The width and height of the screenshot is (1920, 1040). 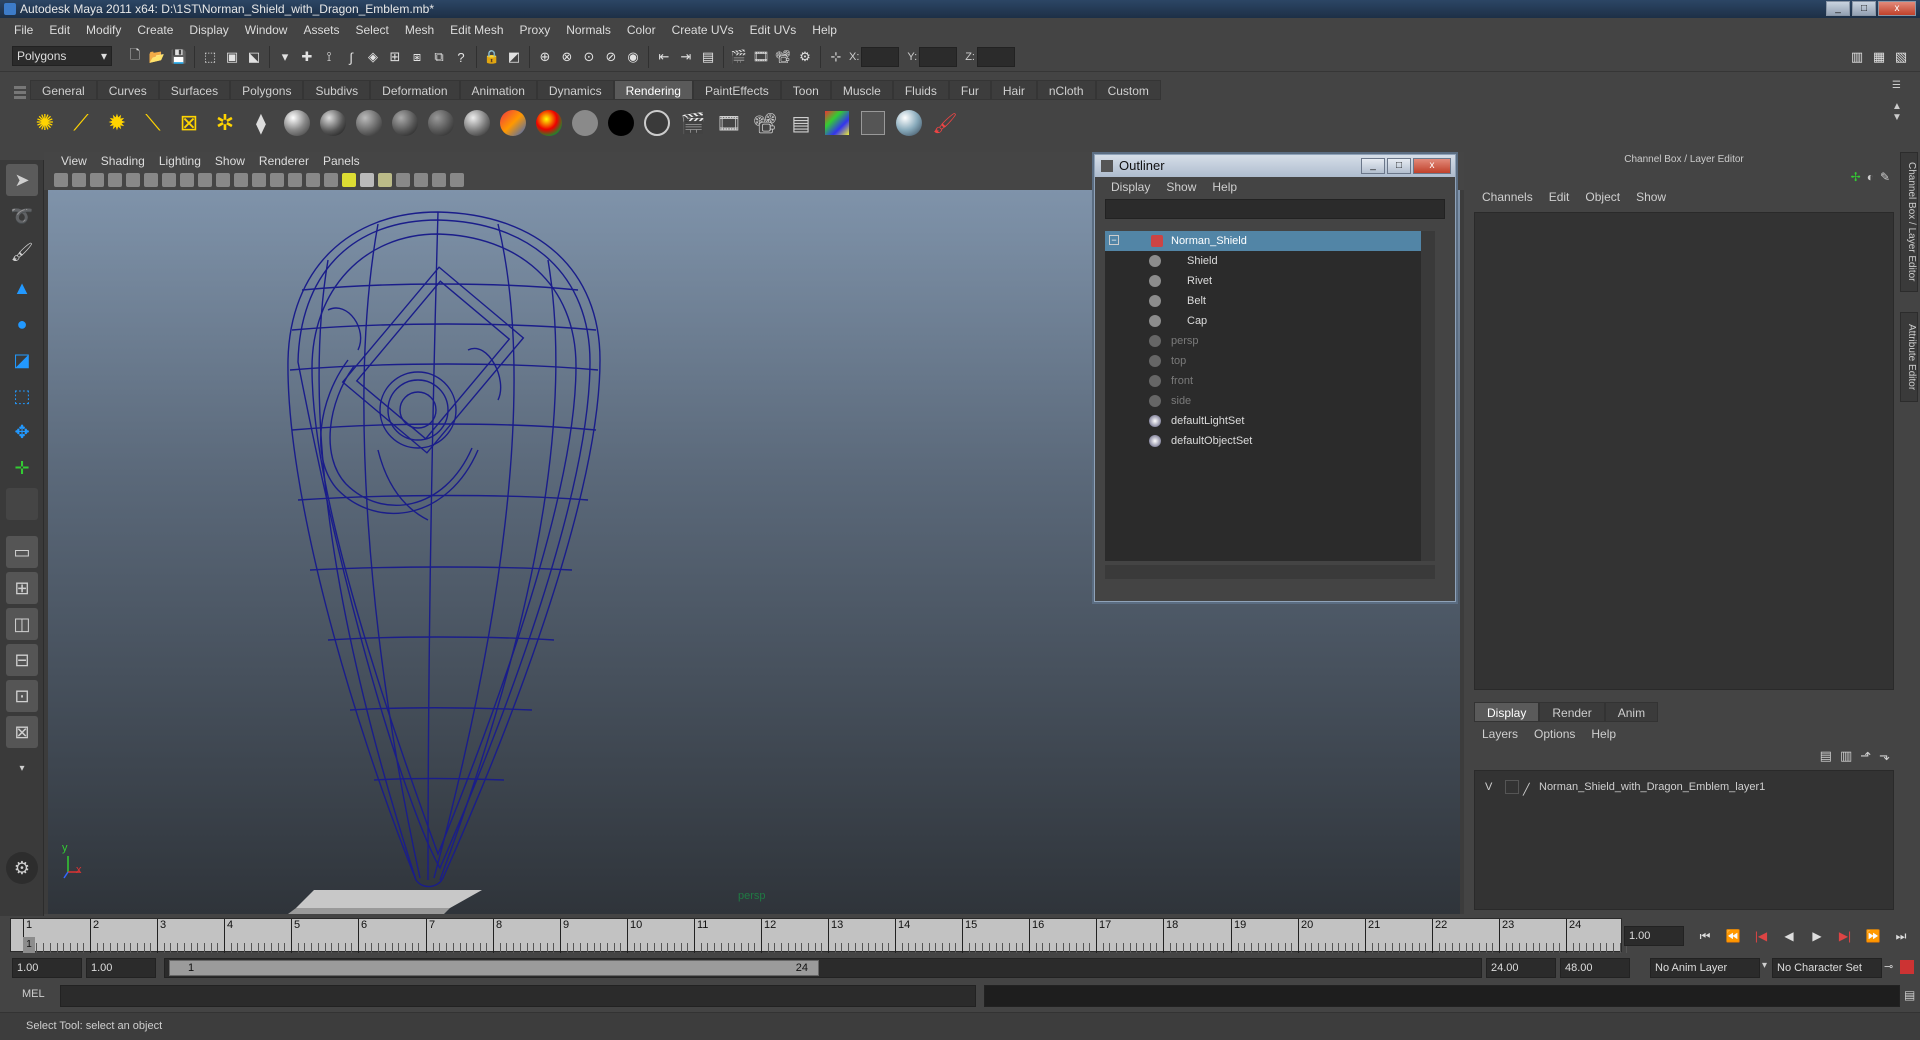 What do you see at coordinates (419, 30) in the screenshot?
I see `menu-mesh: Mesh` at bounding box center [419, 30].